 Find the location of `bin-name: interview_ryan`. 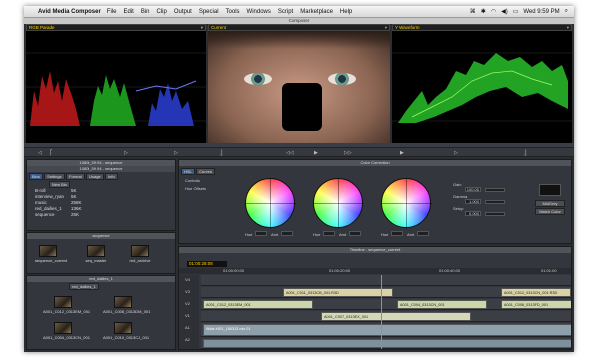

bin-name: interview_ryan is located at coordinates (50, 196).